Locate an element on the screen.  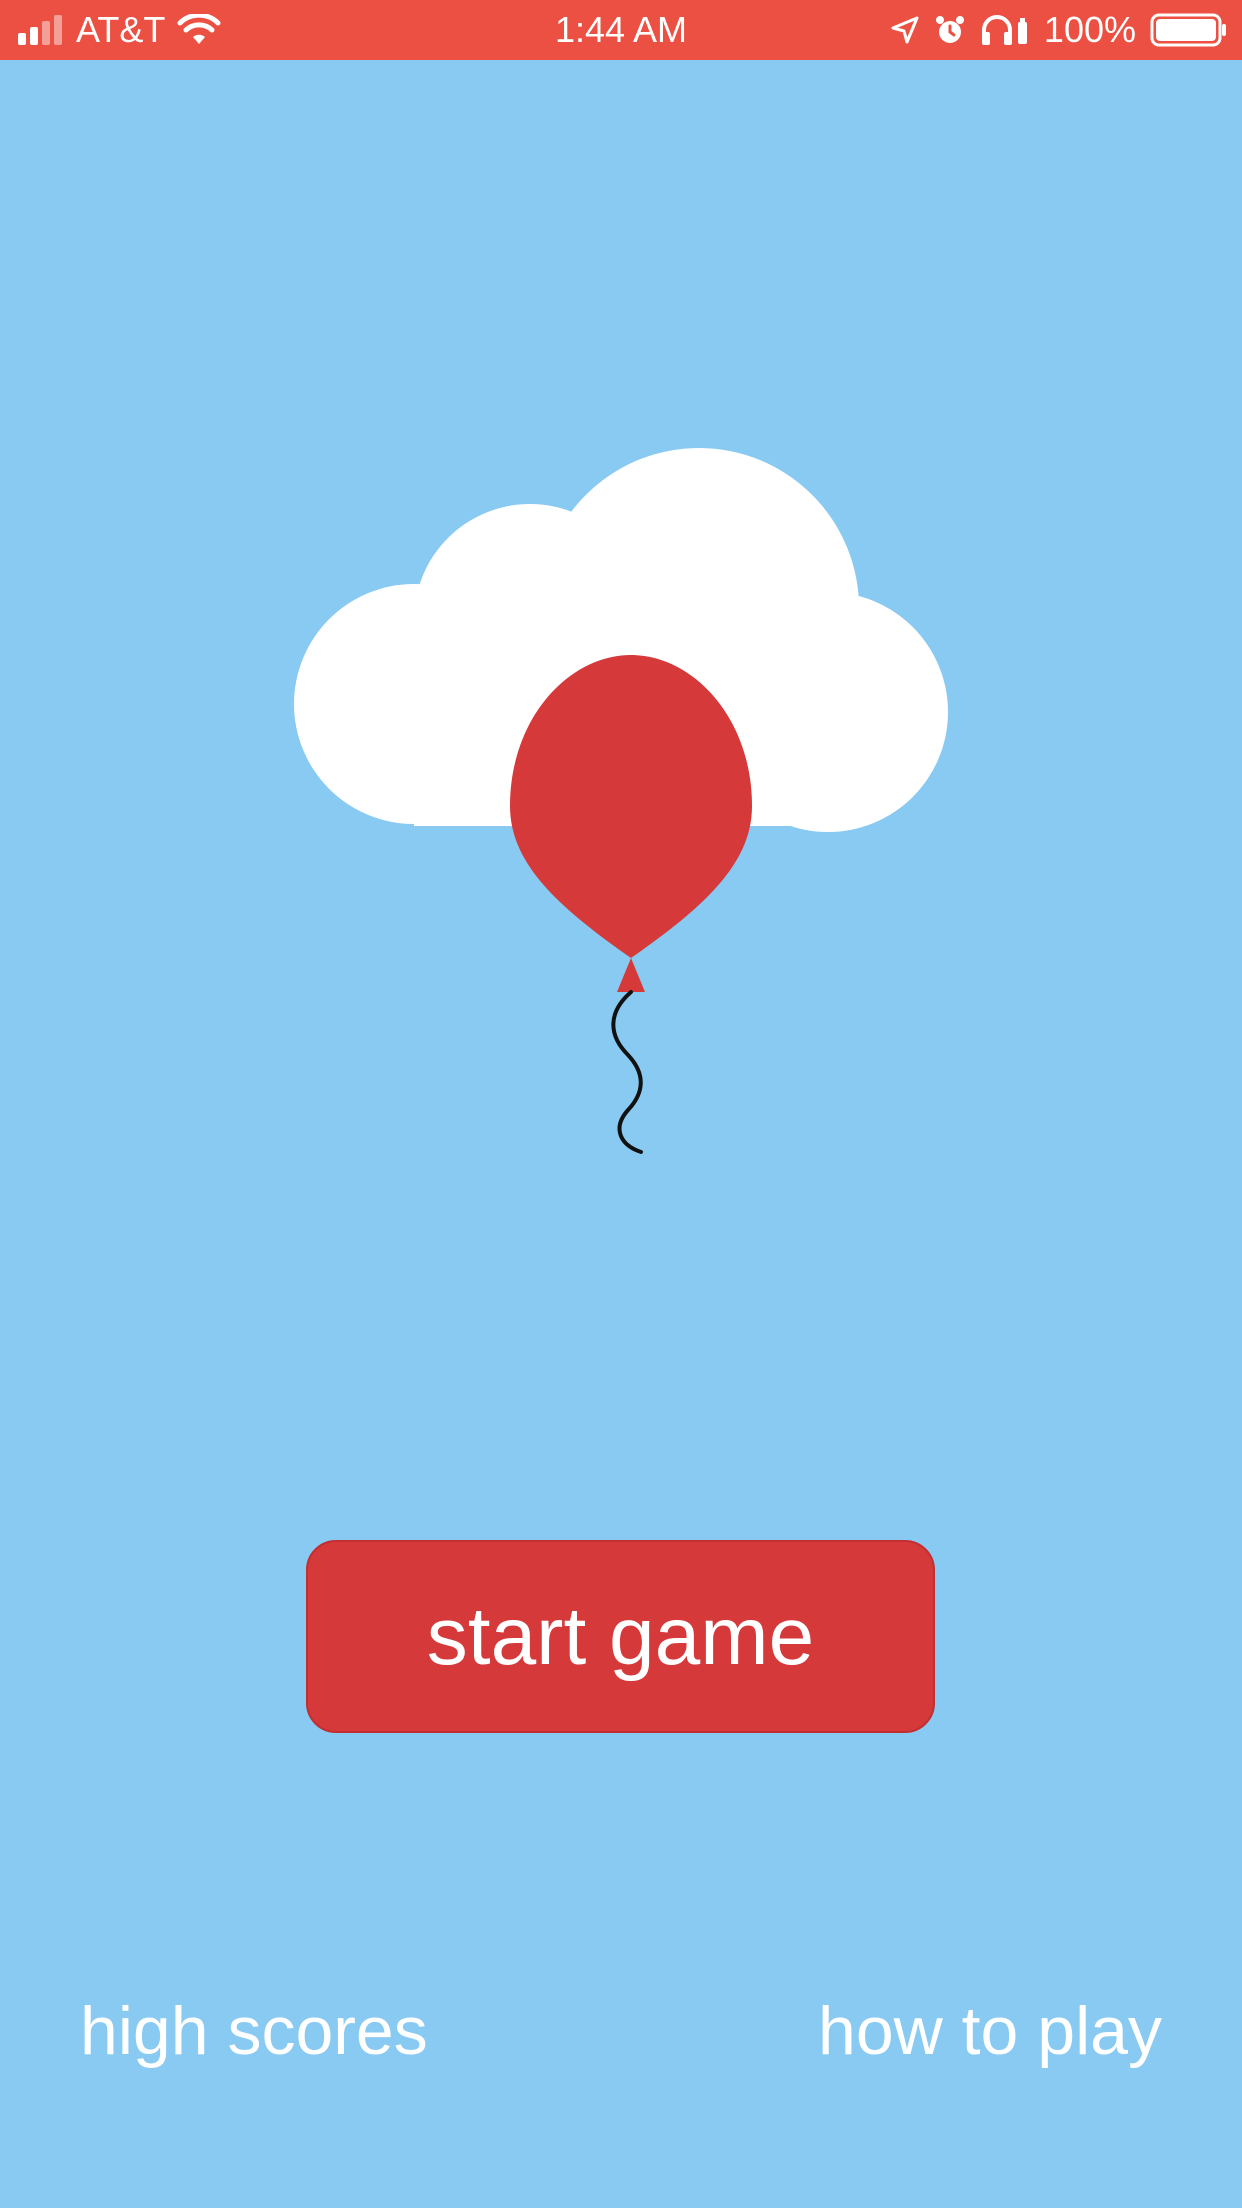
how-to-play-link: how to play is located at coordinates (990, 2031).